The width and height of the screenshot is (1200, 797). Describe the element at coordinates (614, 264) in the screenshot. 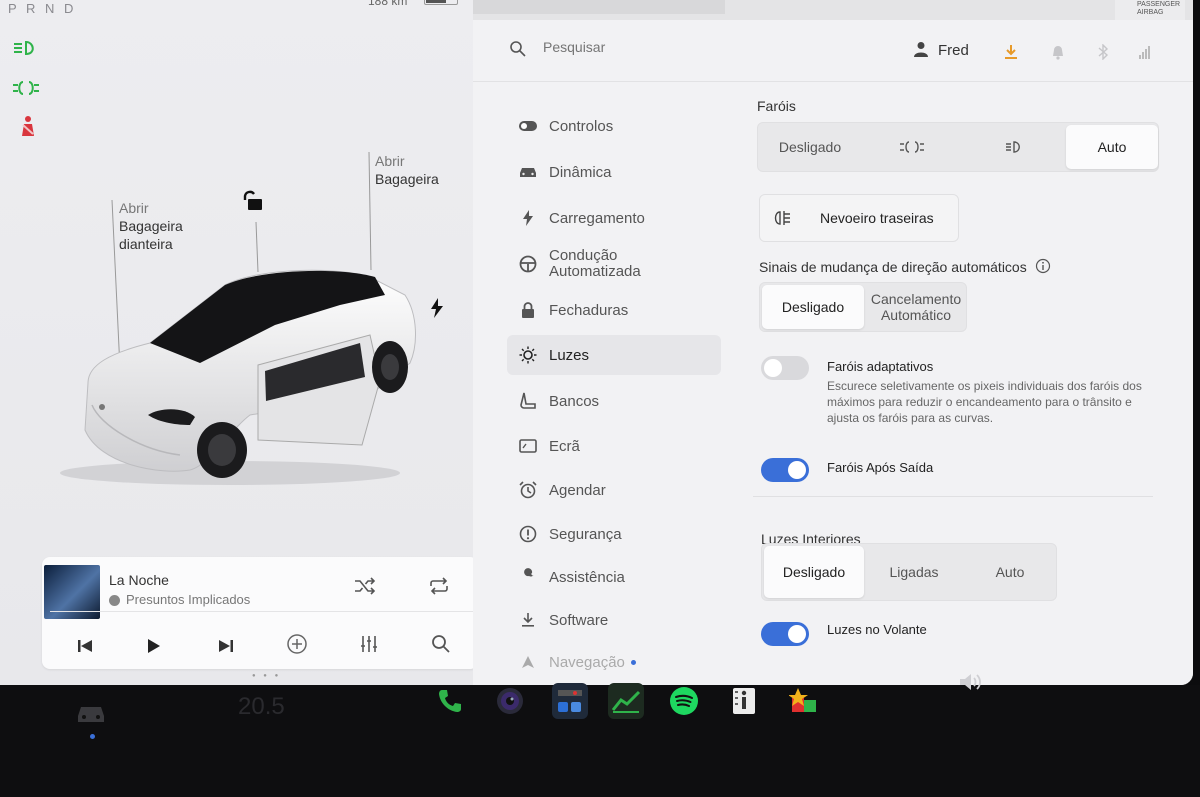

I see `nav-item-autopilot: Condução Automatizada` at that location.